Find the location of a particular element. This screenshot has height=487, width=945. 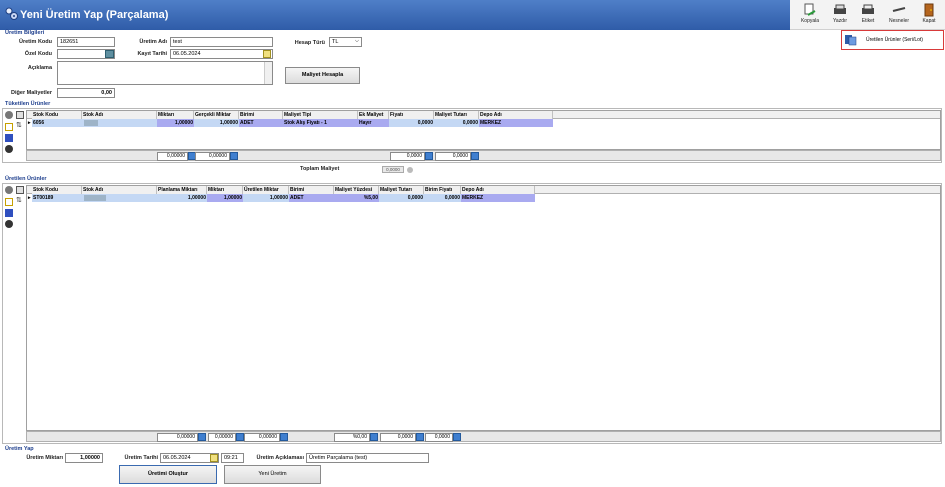

other-costs-input: 0,00 is located at coordinates (86, 93).